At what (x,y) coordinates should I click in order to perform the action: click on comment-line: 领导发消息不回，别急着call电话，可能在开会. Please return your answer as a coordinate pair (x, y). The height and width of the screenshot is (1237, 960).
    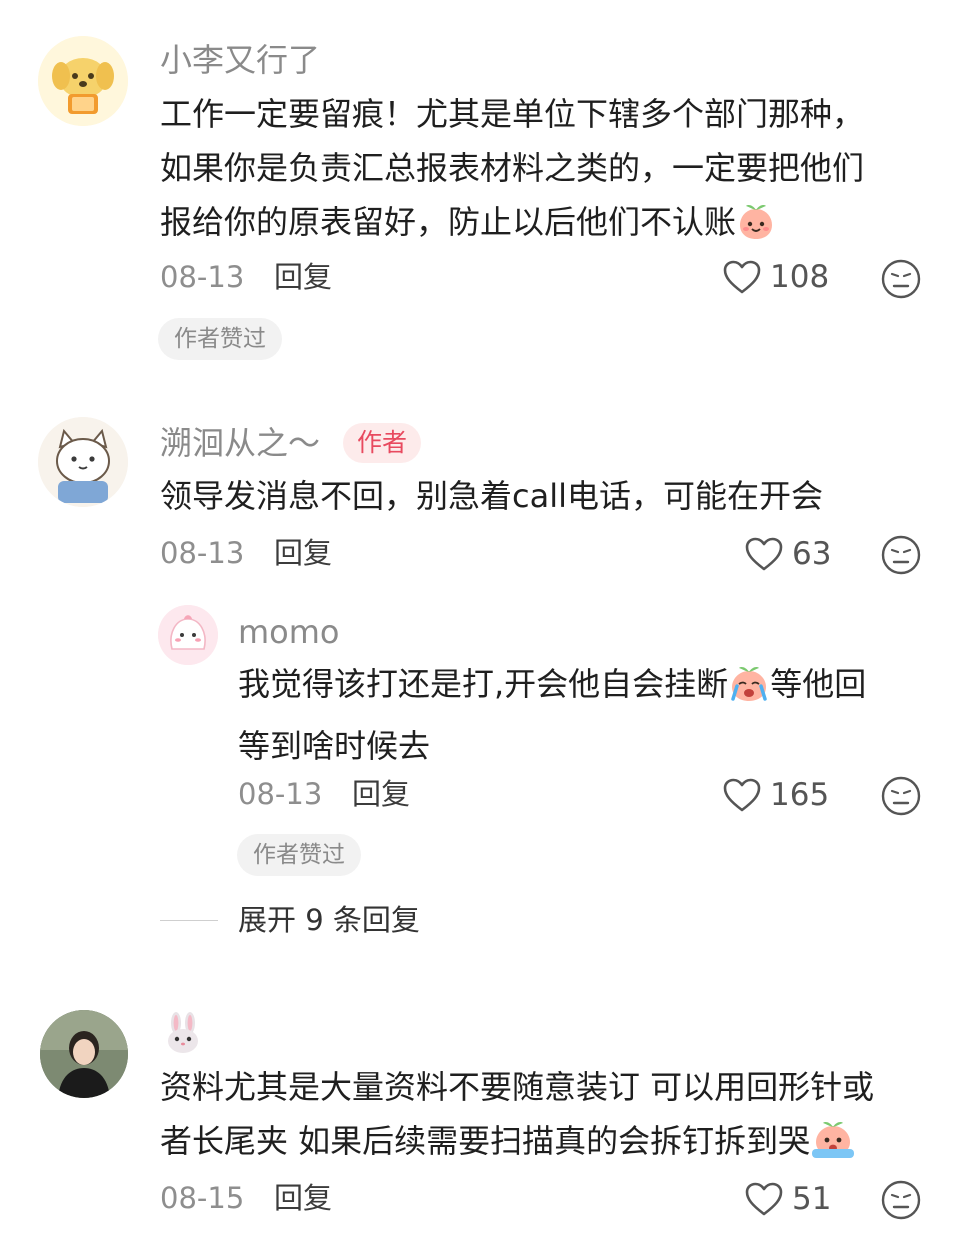
    Looking at the image, I should click on (491, 496).